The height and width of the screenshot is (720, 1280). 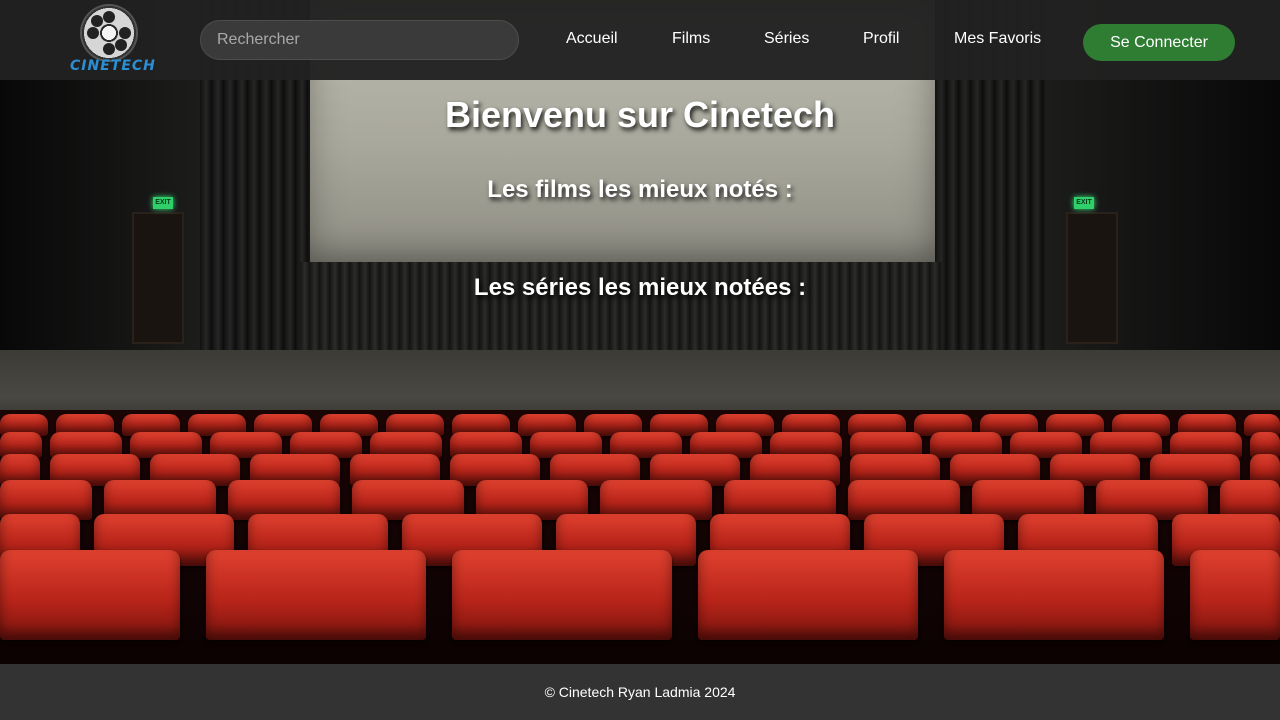 What do you see at coordinates (640, 189) in the screenshot?
I see `top-films-heading: Les films les mieux notés :` at bounding box center [640, 189].